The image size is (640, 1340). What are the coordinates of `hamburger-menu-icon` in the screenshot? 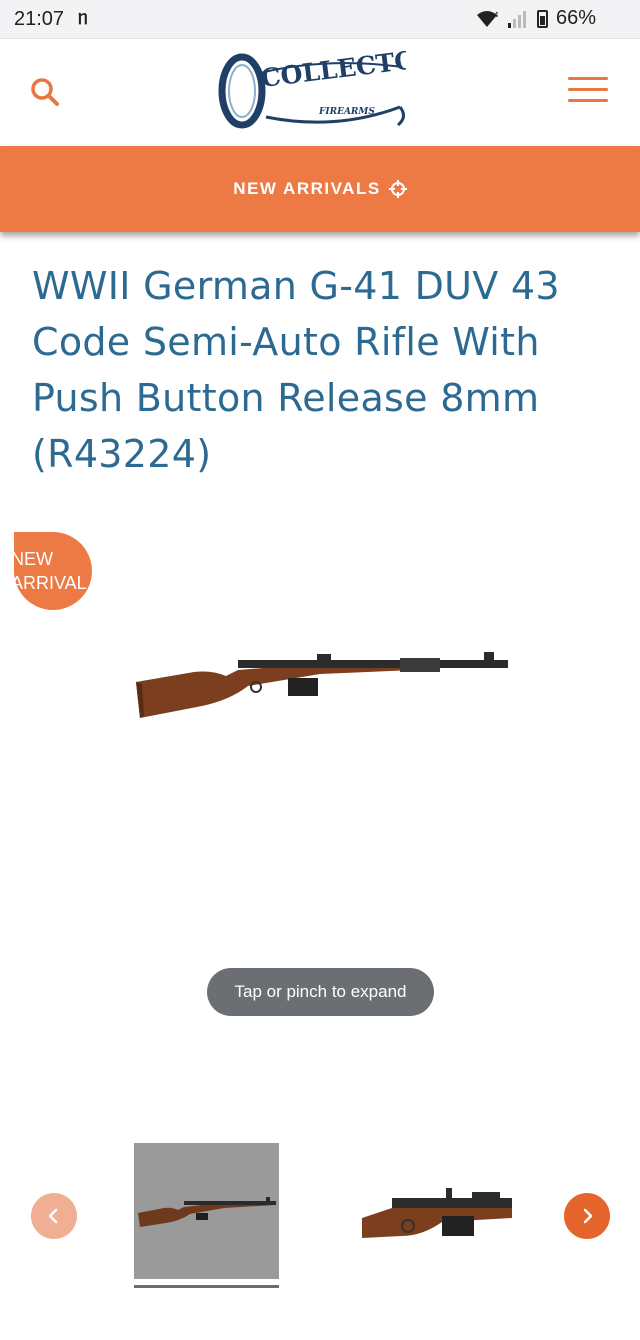 It's located at (588, 89).